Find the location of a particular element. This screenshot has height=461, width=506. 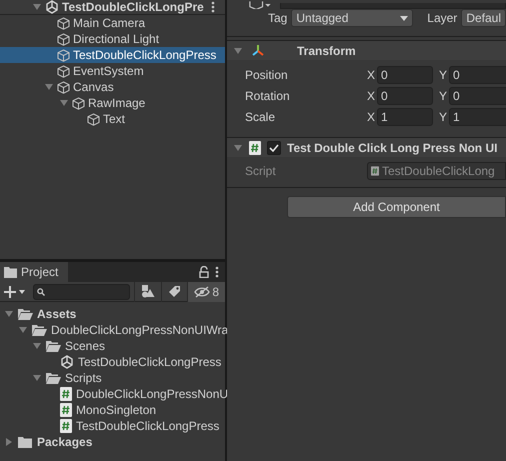

dropdown-caret-icon is located at coordinates (404, 18).